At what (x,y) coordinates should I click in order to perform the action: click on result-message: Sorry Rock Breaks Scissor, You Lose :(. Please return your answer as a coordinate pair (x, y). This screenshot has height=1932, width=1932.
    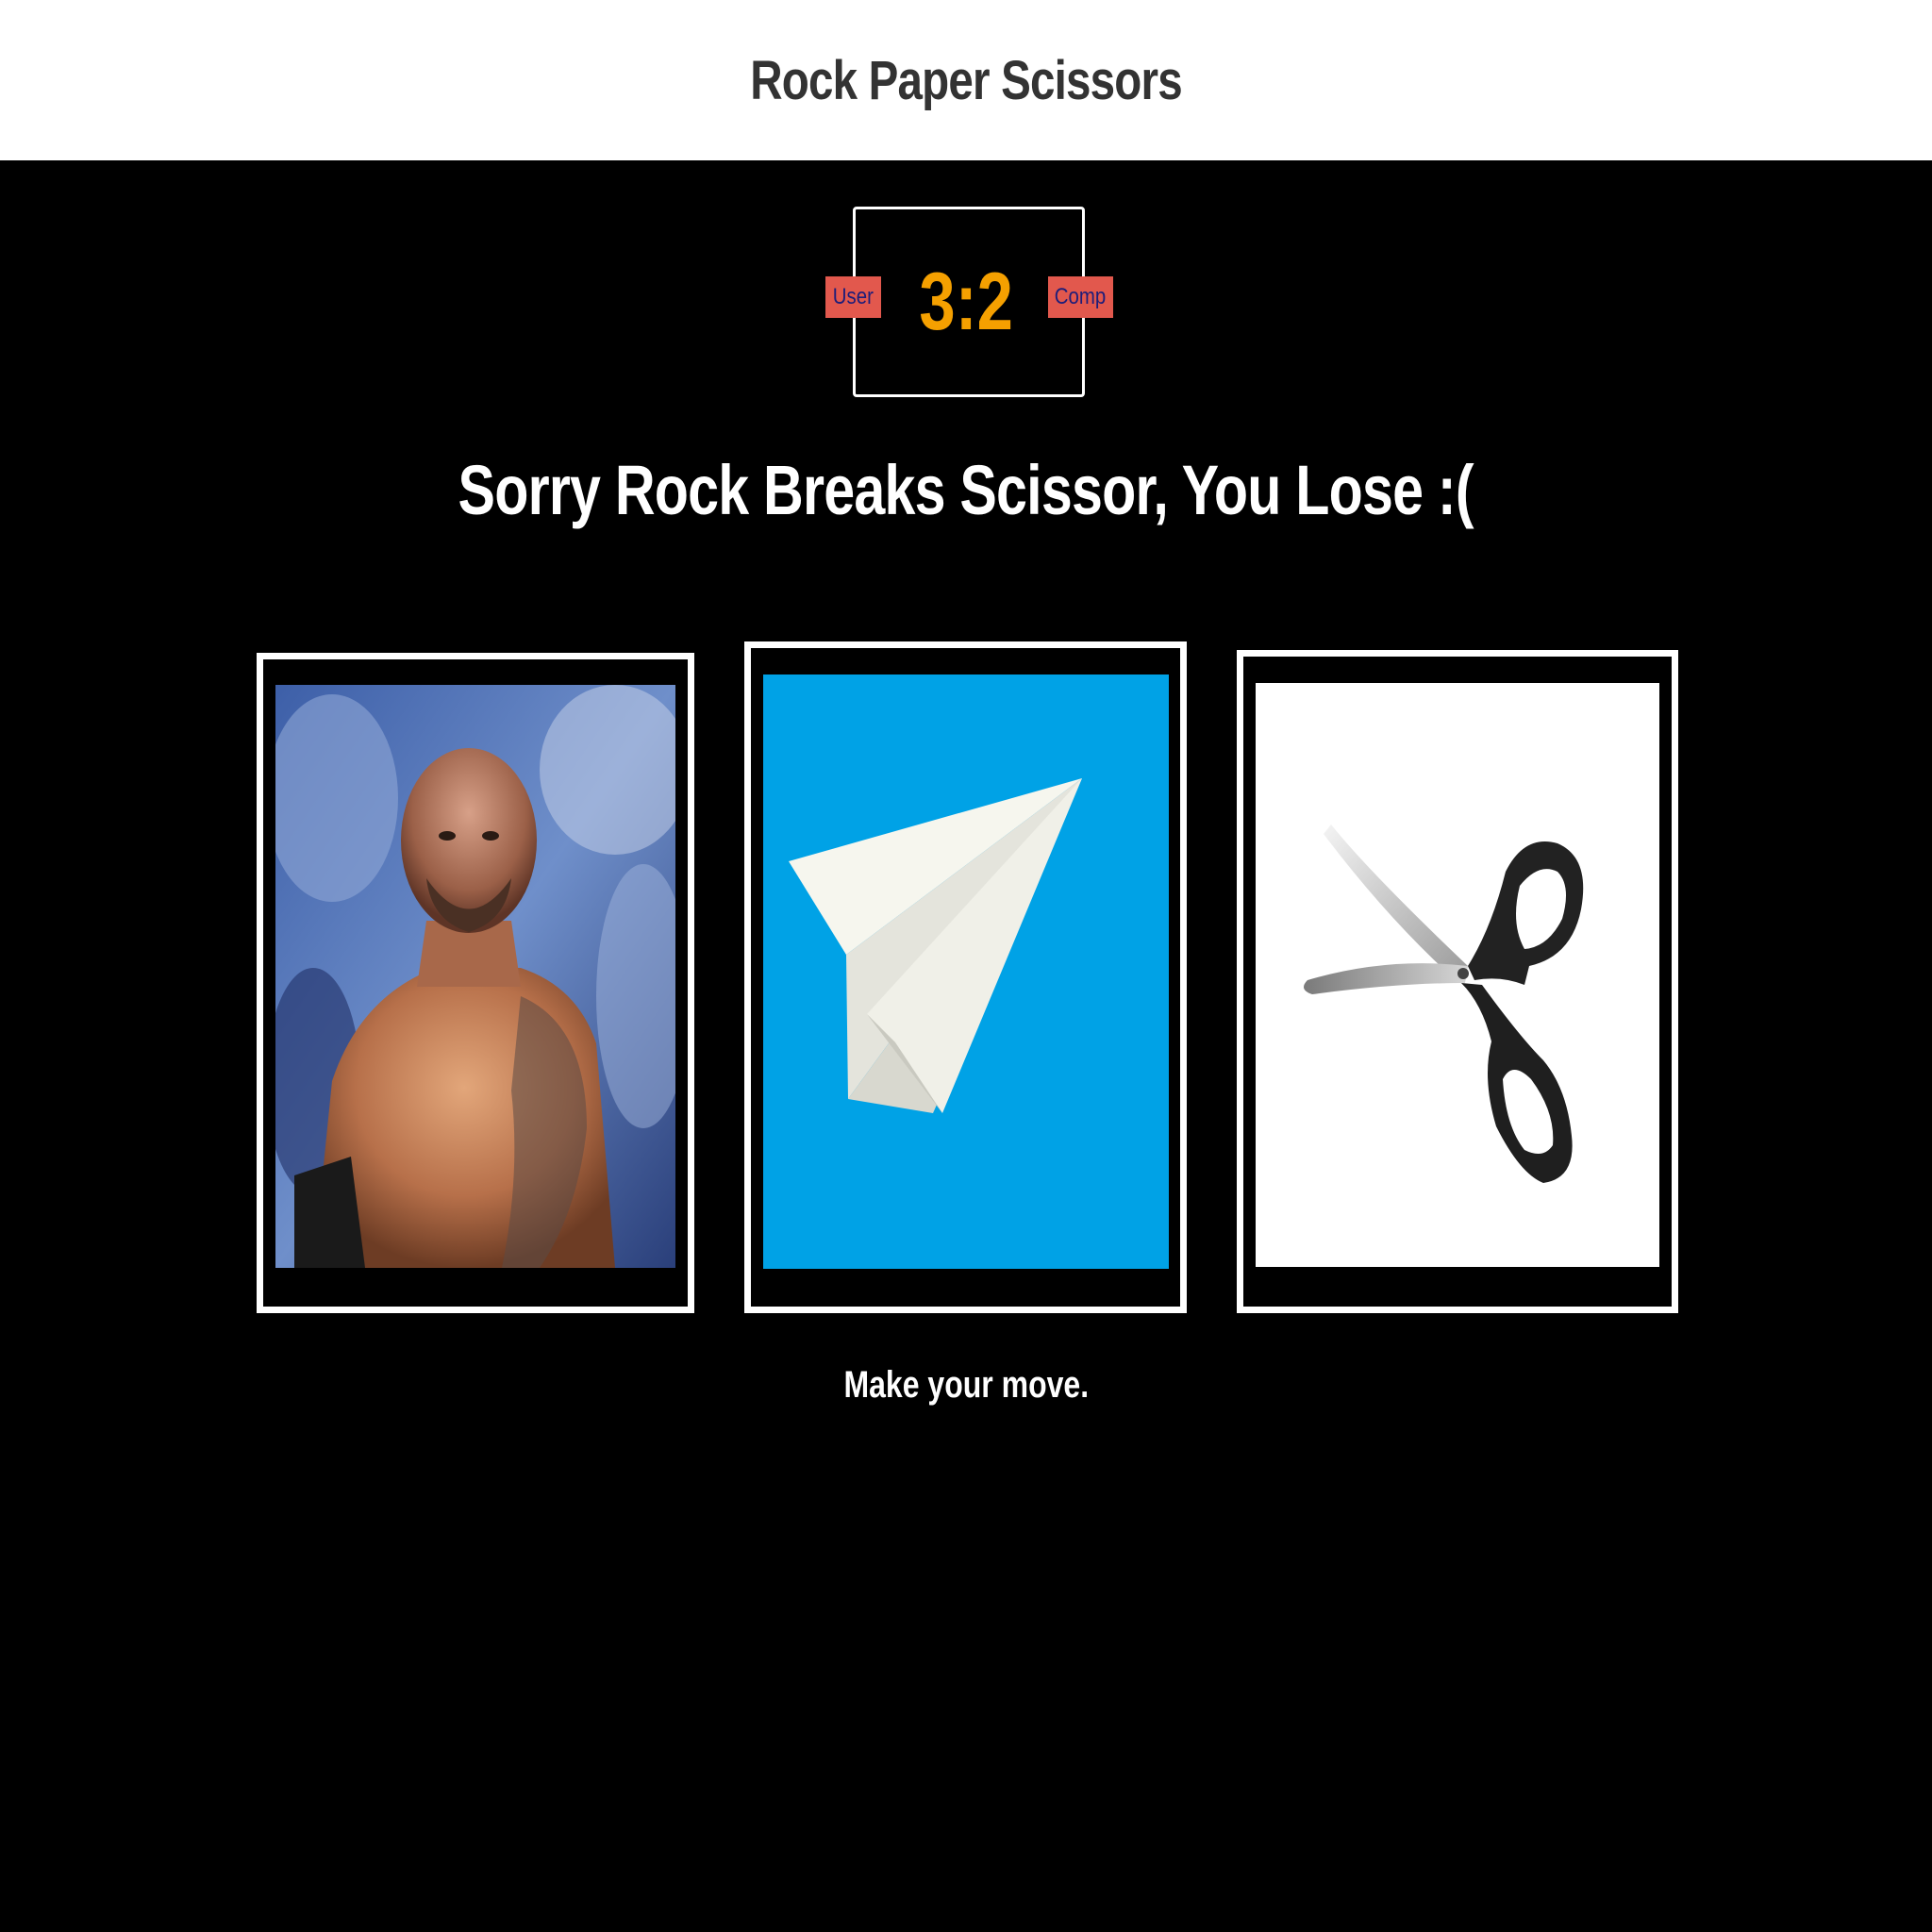
    Looking at the image, I should click on (966, 490).